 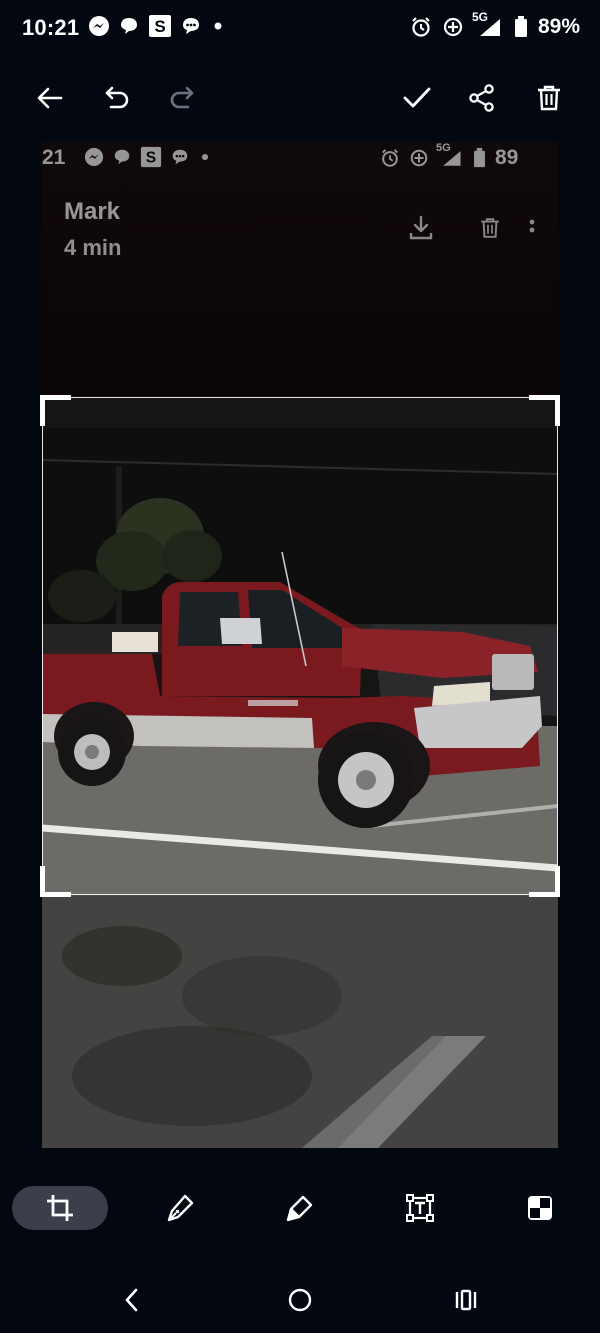 I want to click on text-extract-tool-button, so click(x=420, y=1208).